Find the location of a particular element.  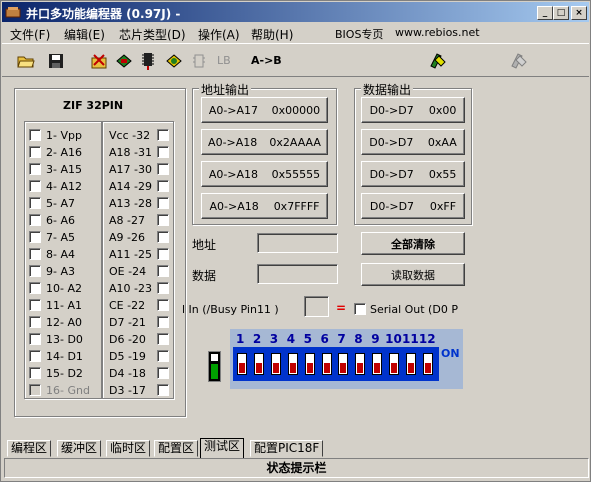

zif-right-pin: A14 -29 is located at coordinates (139, 186).